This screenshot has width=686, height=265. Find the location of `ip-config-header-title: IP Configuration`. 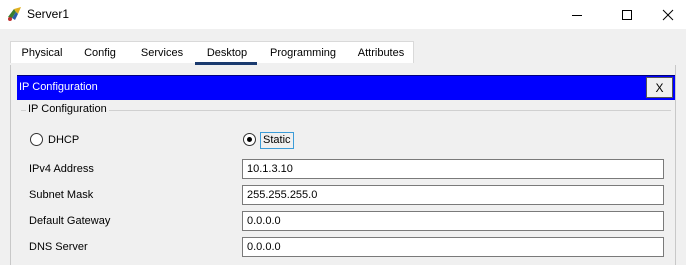

ip-config-header-title: IP Configuration is located at coordinates (58, 87).